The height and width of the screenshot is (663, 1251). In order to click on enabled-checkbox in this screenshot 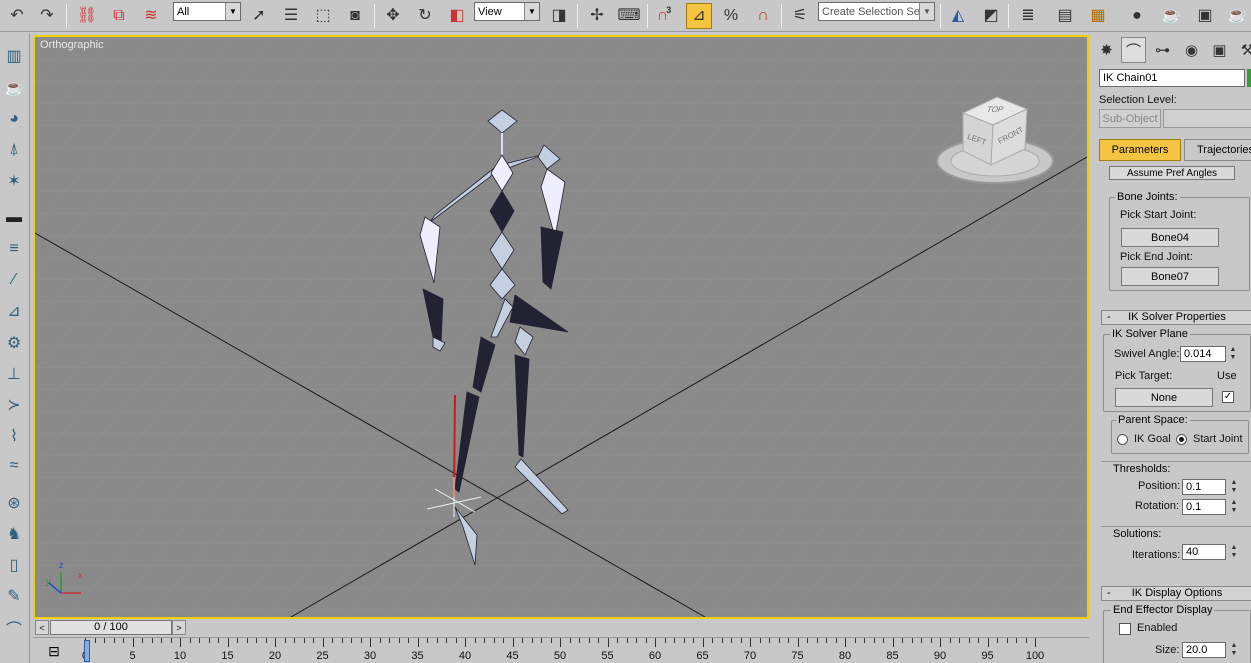, I will do `click(1125, 629)`.